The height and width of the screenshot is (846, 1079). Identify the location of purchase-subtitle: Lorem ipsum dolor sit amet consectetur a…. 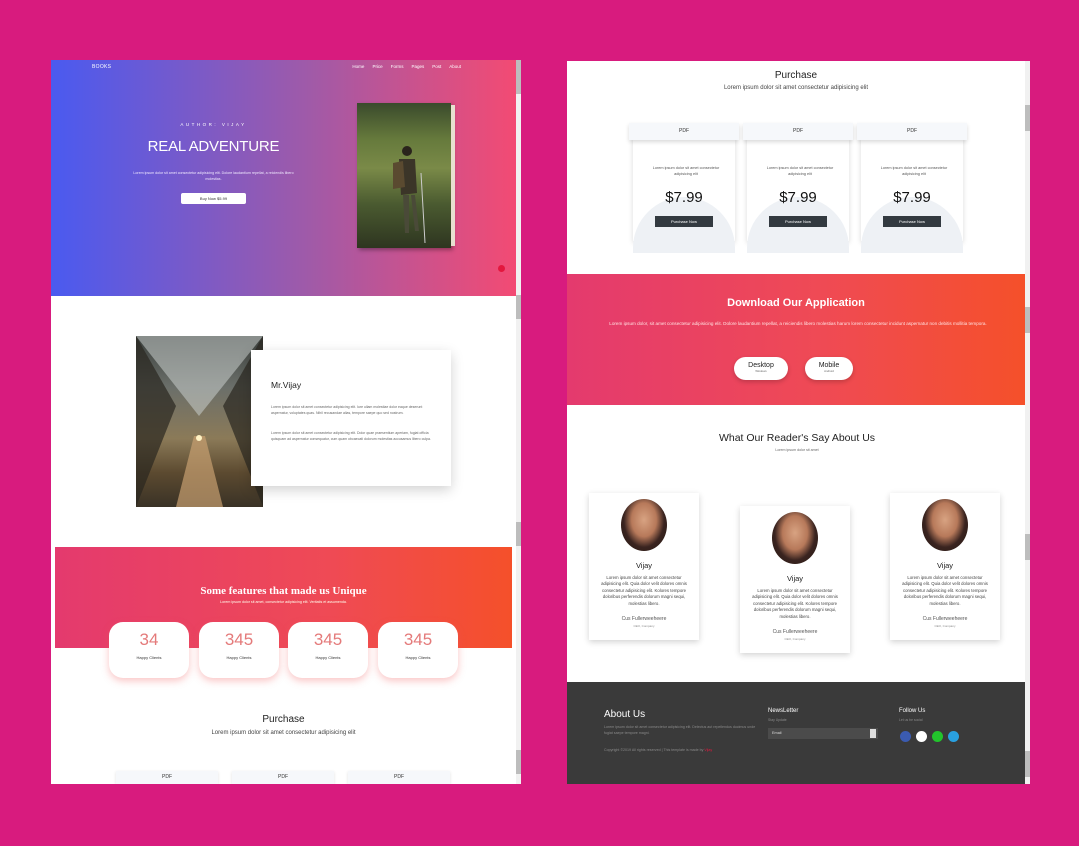
(283, 733).